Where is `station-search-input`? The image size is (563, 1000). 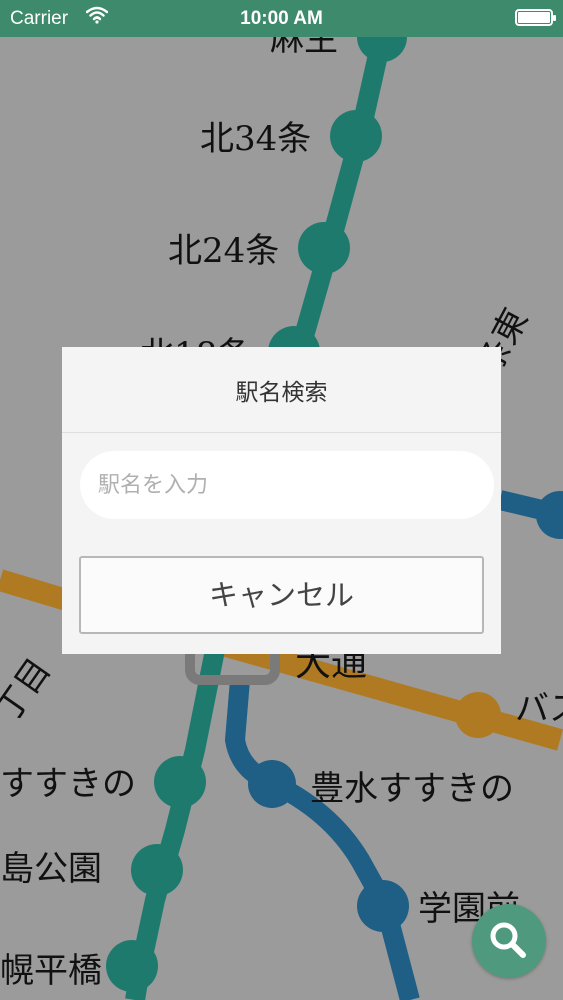
station-search-input is located at coordinates (287, 485).